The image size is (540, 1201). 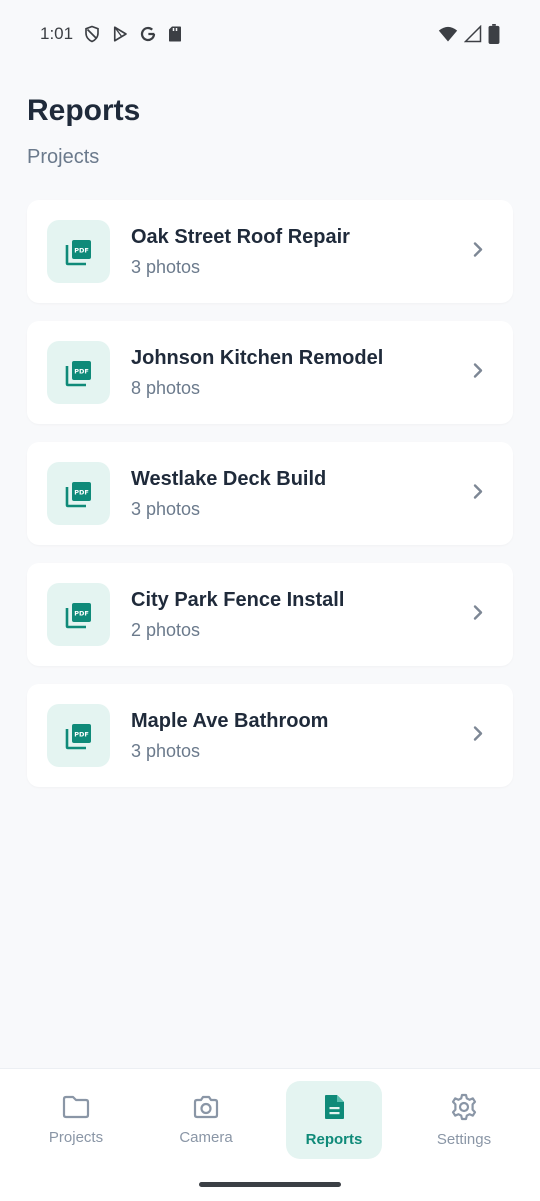 I want to click on card-text: Johnson Kitchen Remodel 8 photos, so click(x=257, y=373).